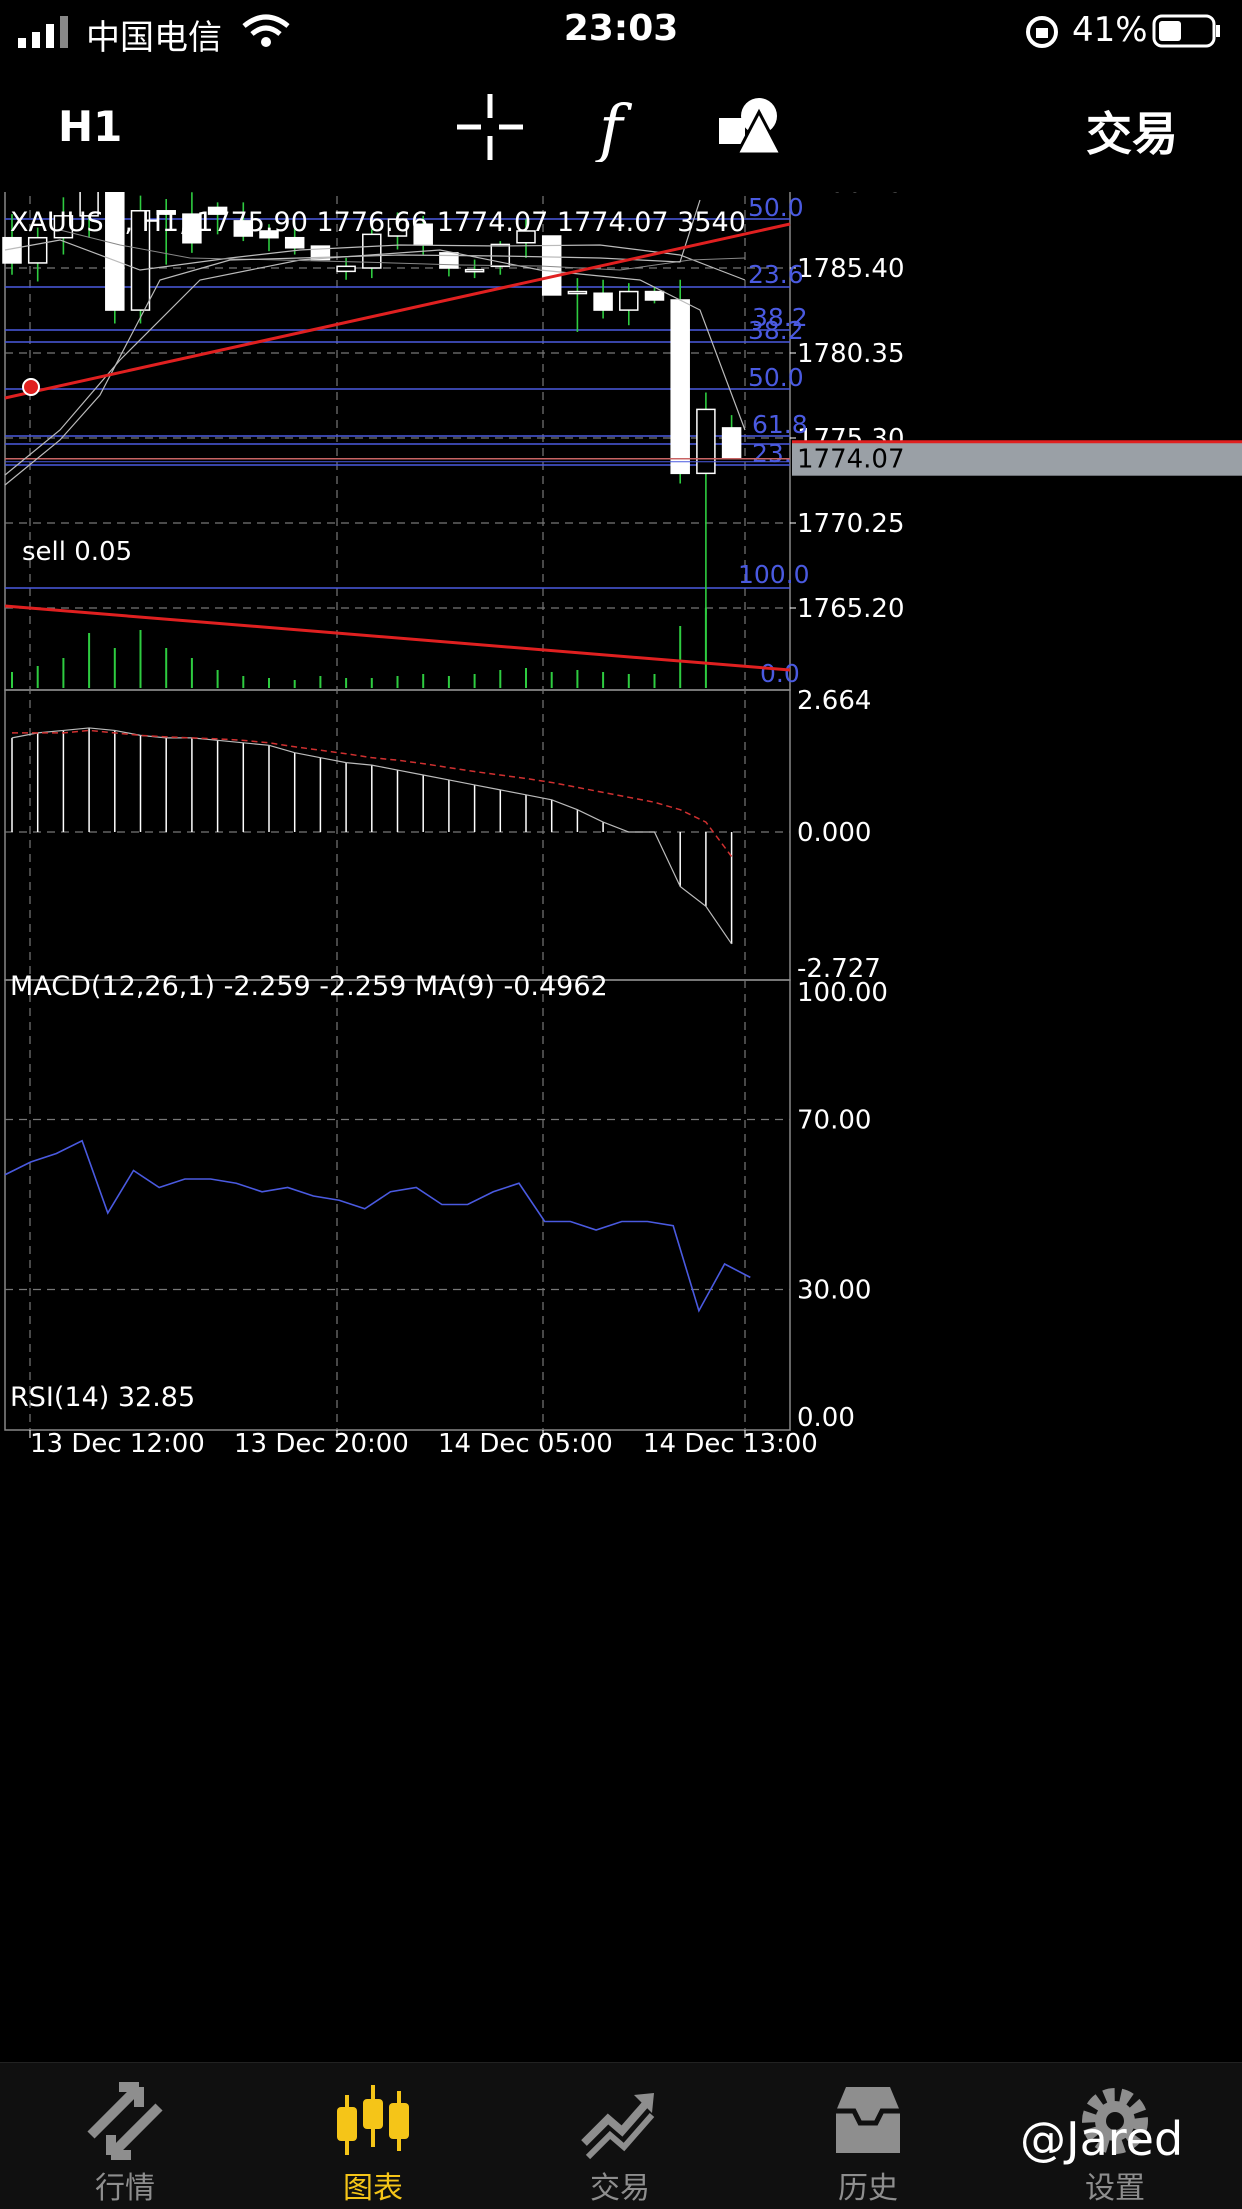 The width and height of the screenshot is (1242, 2209). What do you see at coordinates (1132, 131) in the screenshot?
I see `trade-button: 交易` at bounding box center [1132, 131].